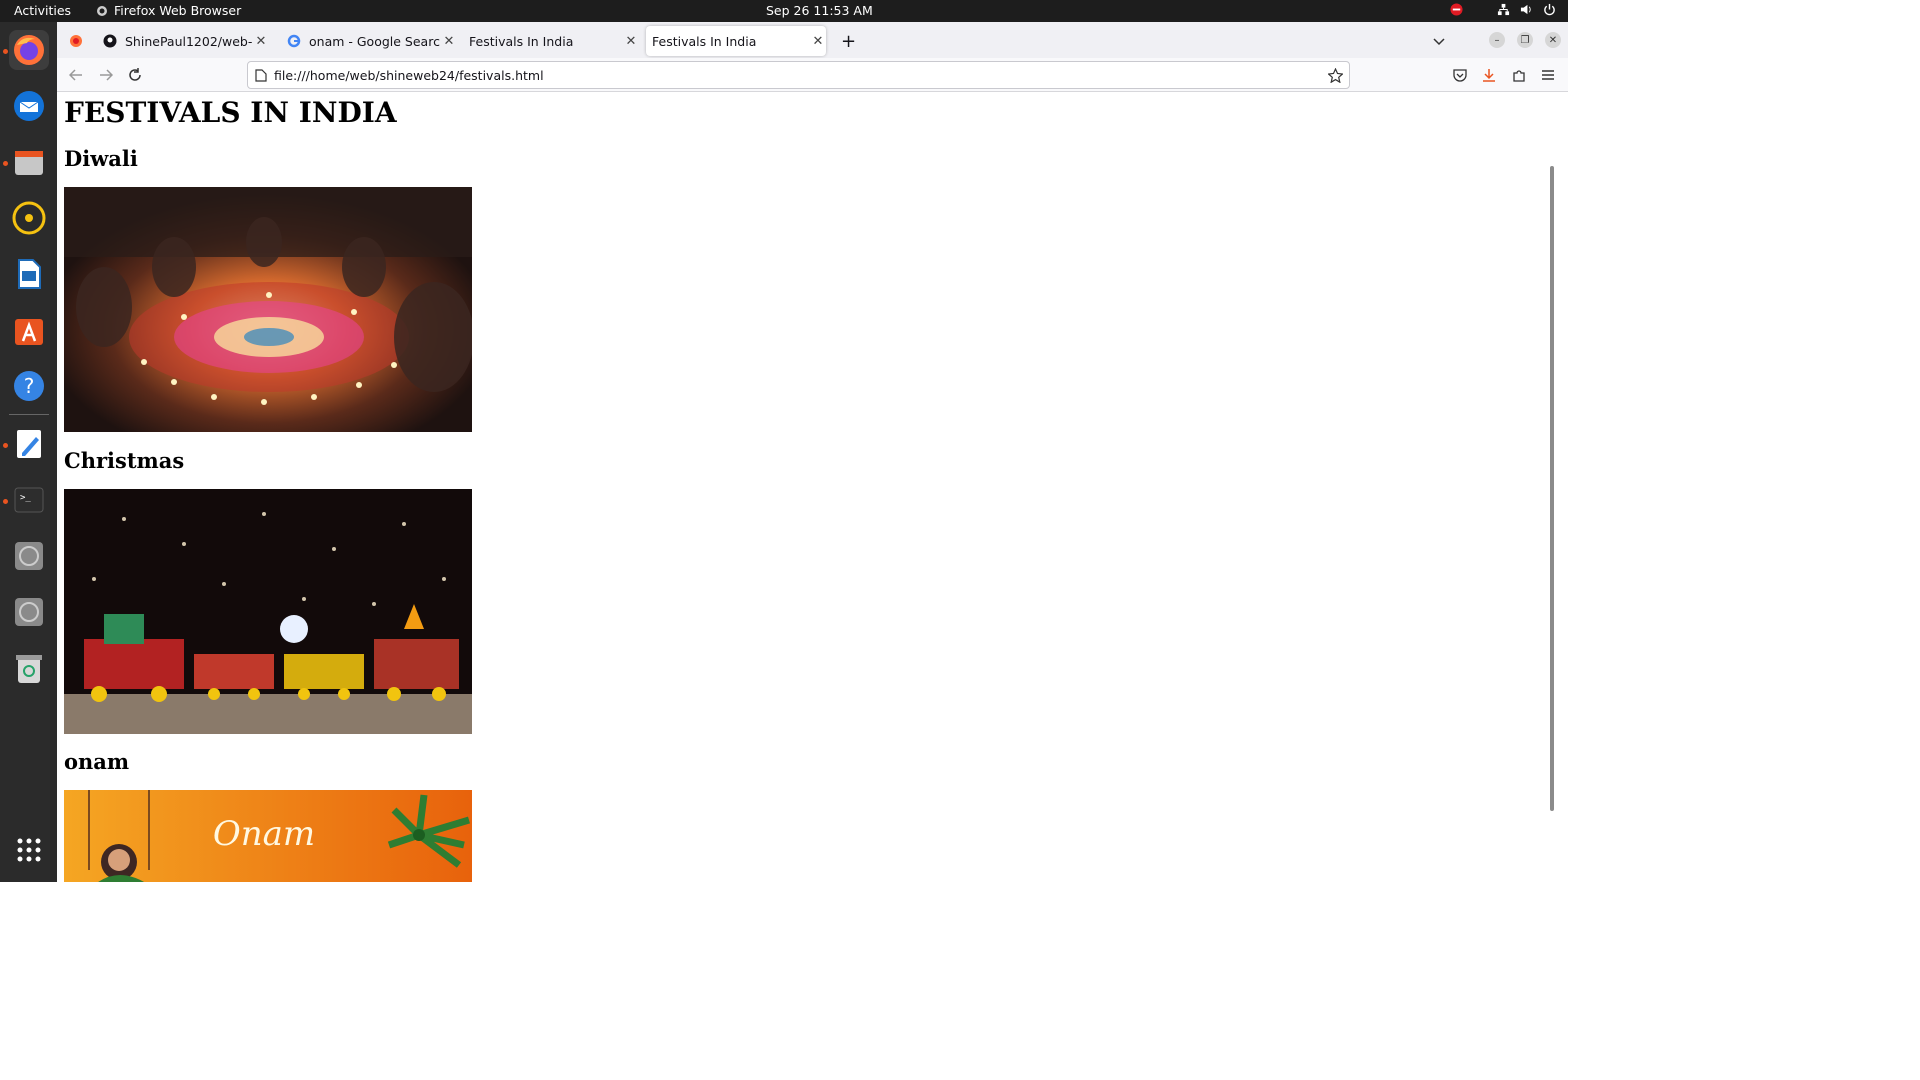  I want to click on app-grid-icon, so click(29, 850).